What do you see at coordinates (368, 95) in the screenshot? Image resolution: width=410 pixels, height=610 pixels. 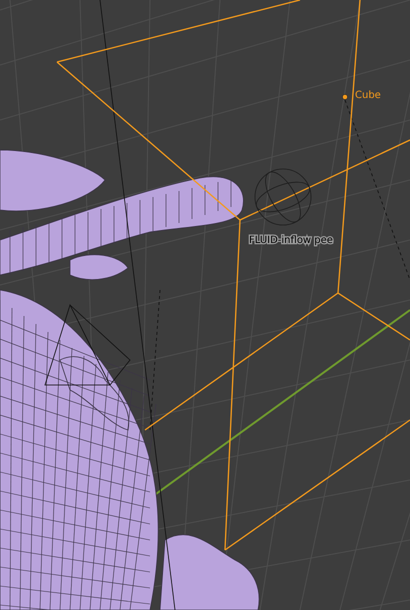 I see `object-label: Cube` at bounding box center [368, 95].